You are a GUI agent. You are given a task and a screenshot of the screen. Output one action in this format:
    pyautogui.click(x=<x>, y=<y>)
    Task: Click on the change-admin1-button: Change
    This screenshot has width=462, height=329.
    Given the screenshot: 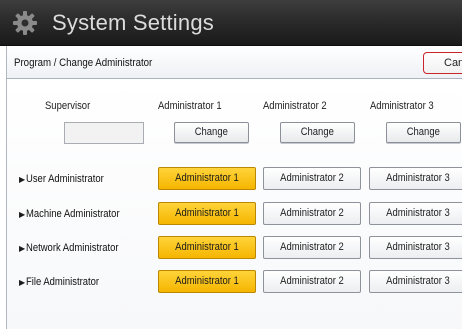 What is the action you would take?
    pyautogui.click(x=211, y=132)
    